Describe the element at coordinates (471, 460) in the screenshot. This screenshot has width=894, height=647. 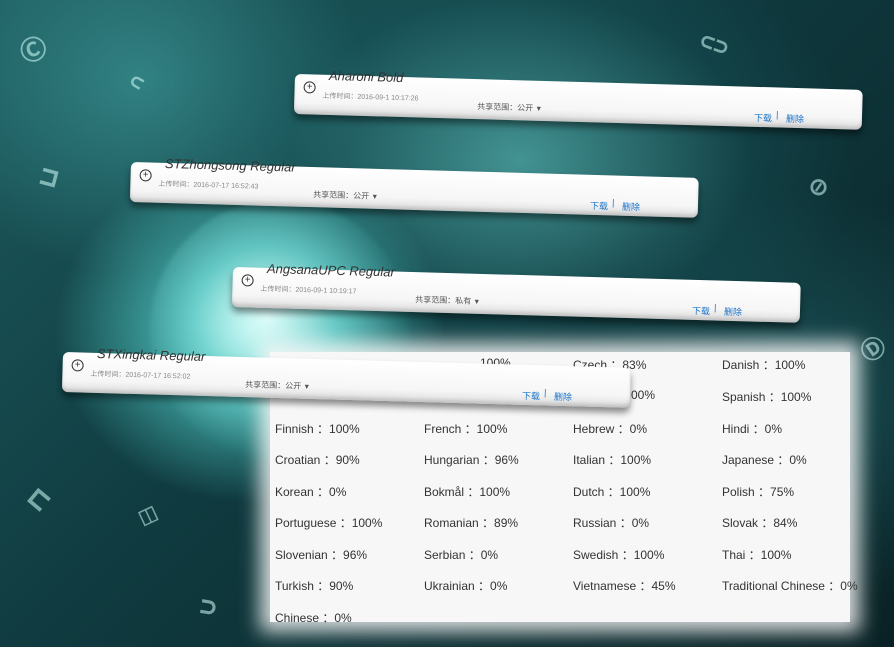
I see `language-item: Hungarian ：96%` at that location.